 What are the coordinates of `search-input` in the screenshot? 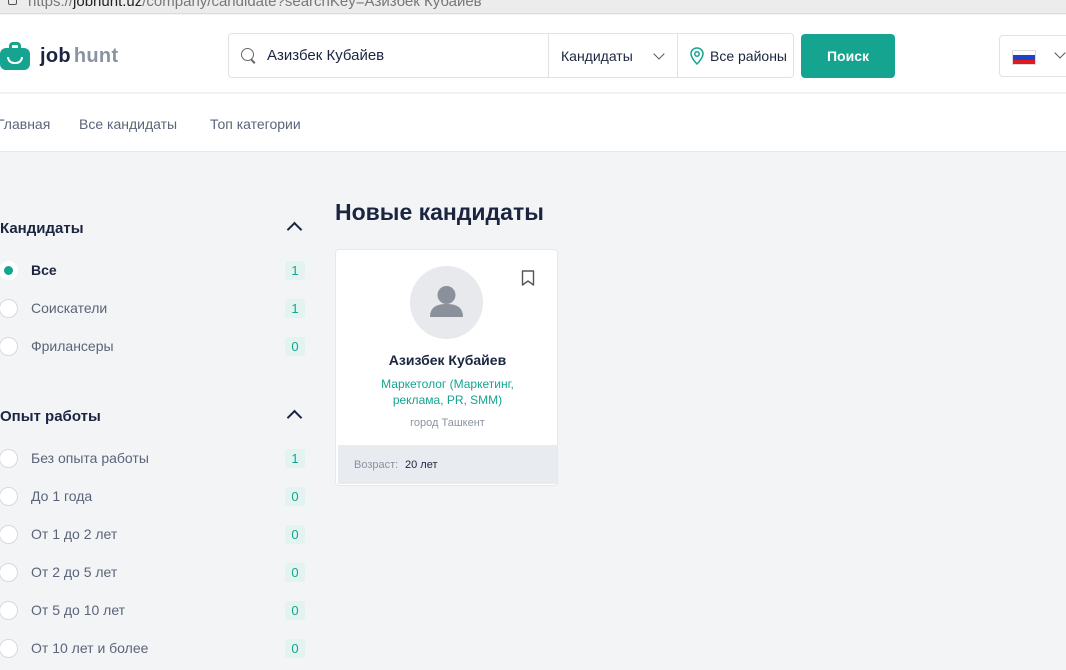 It's located at (397, 55).